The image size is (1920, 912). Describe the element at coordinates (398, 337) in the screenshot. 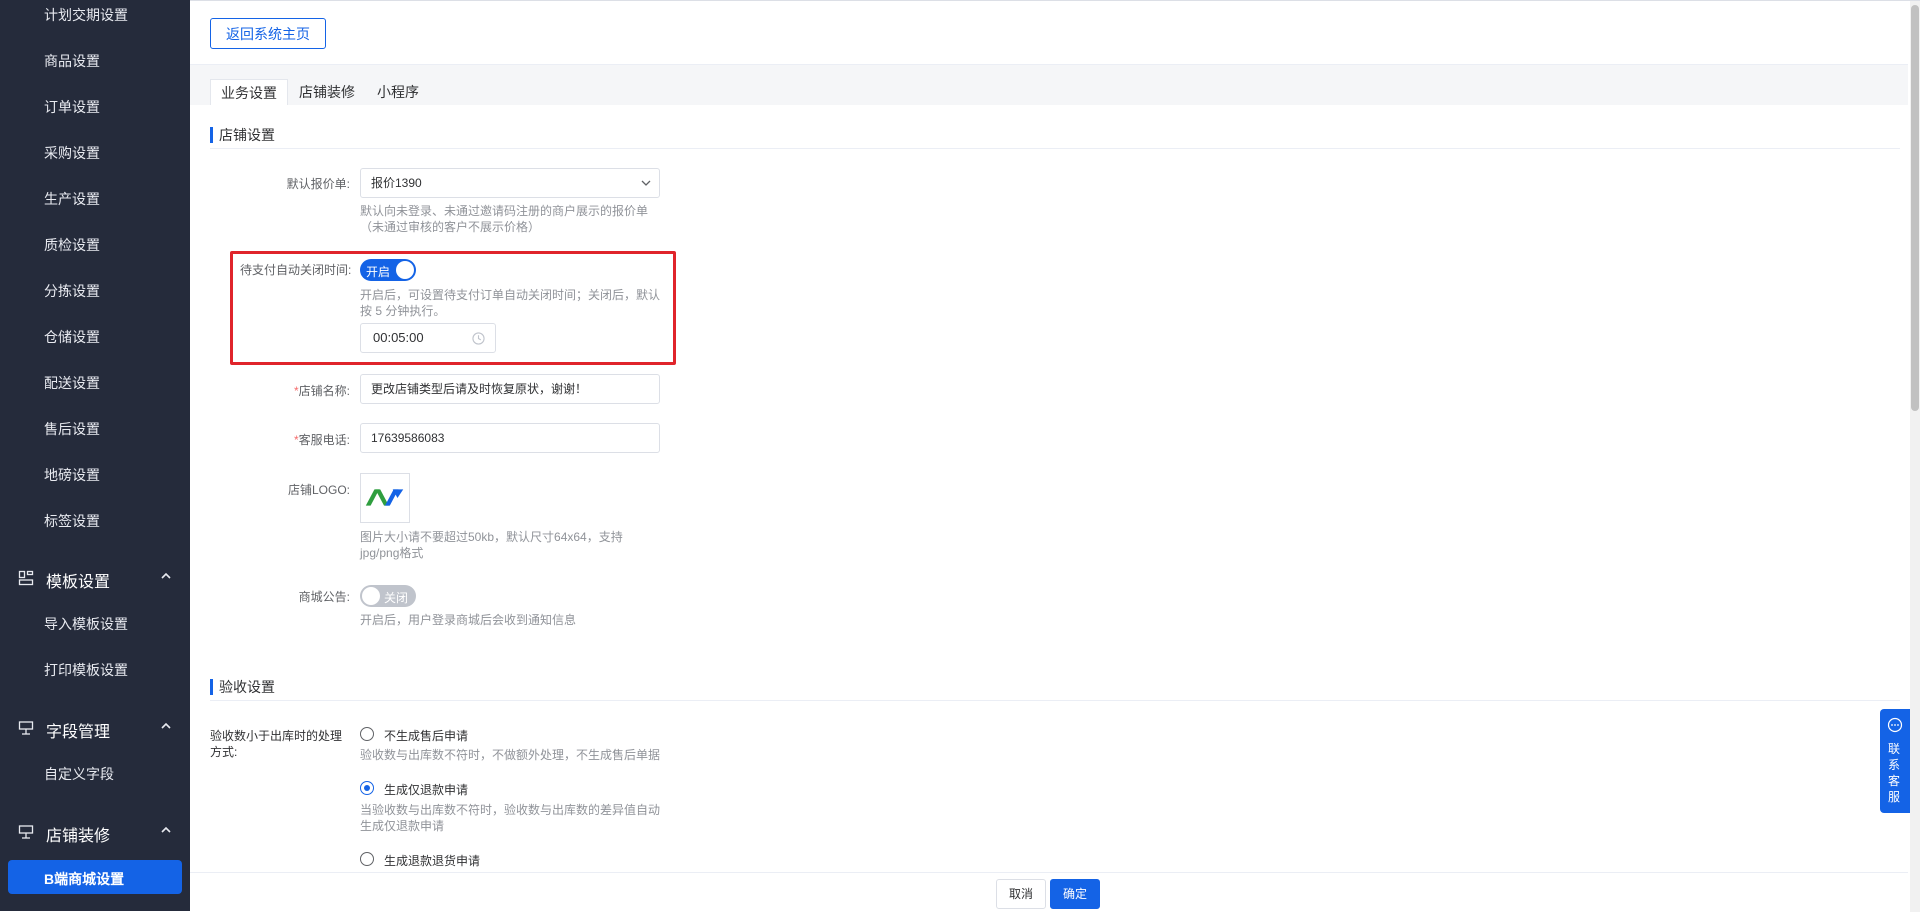

I see `time-value: 00:05:00` at that location.